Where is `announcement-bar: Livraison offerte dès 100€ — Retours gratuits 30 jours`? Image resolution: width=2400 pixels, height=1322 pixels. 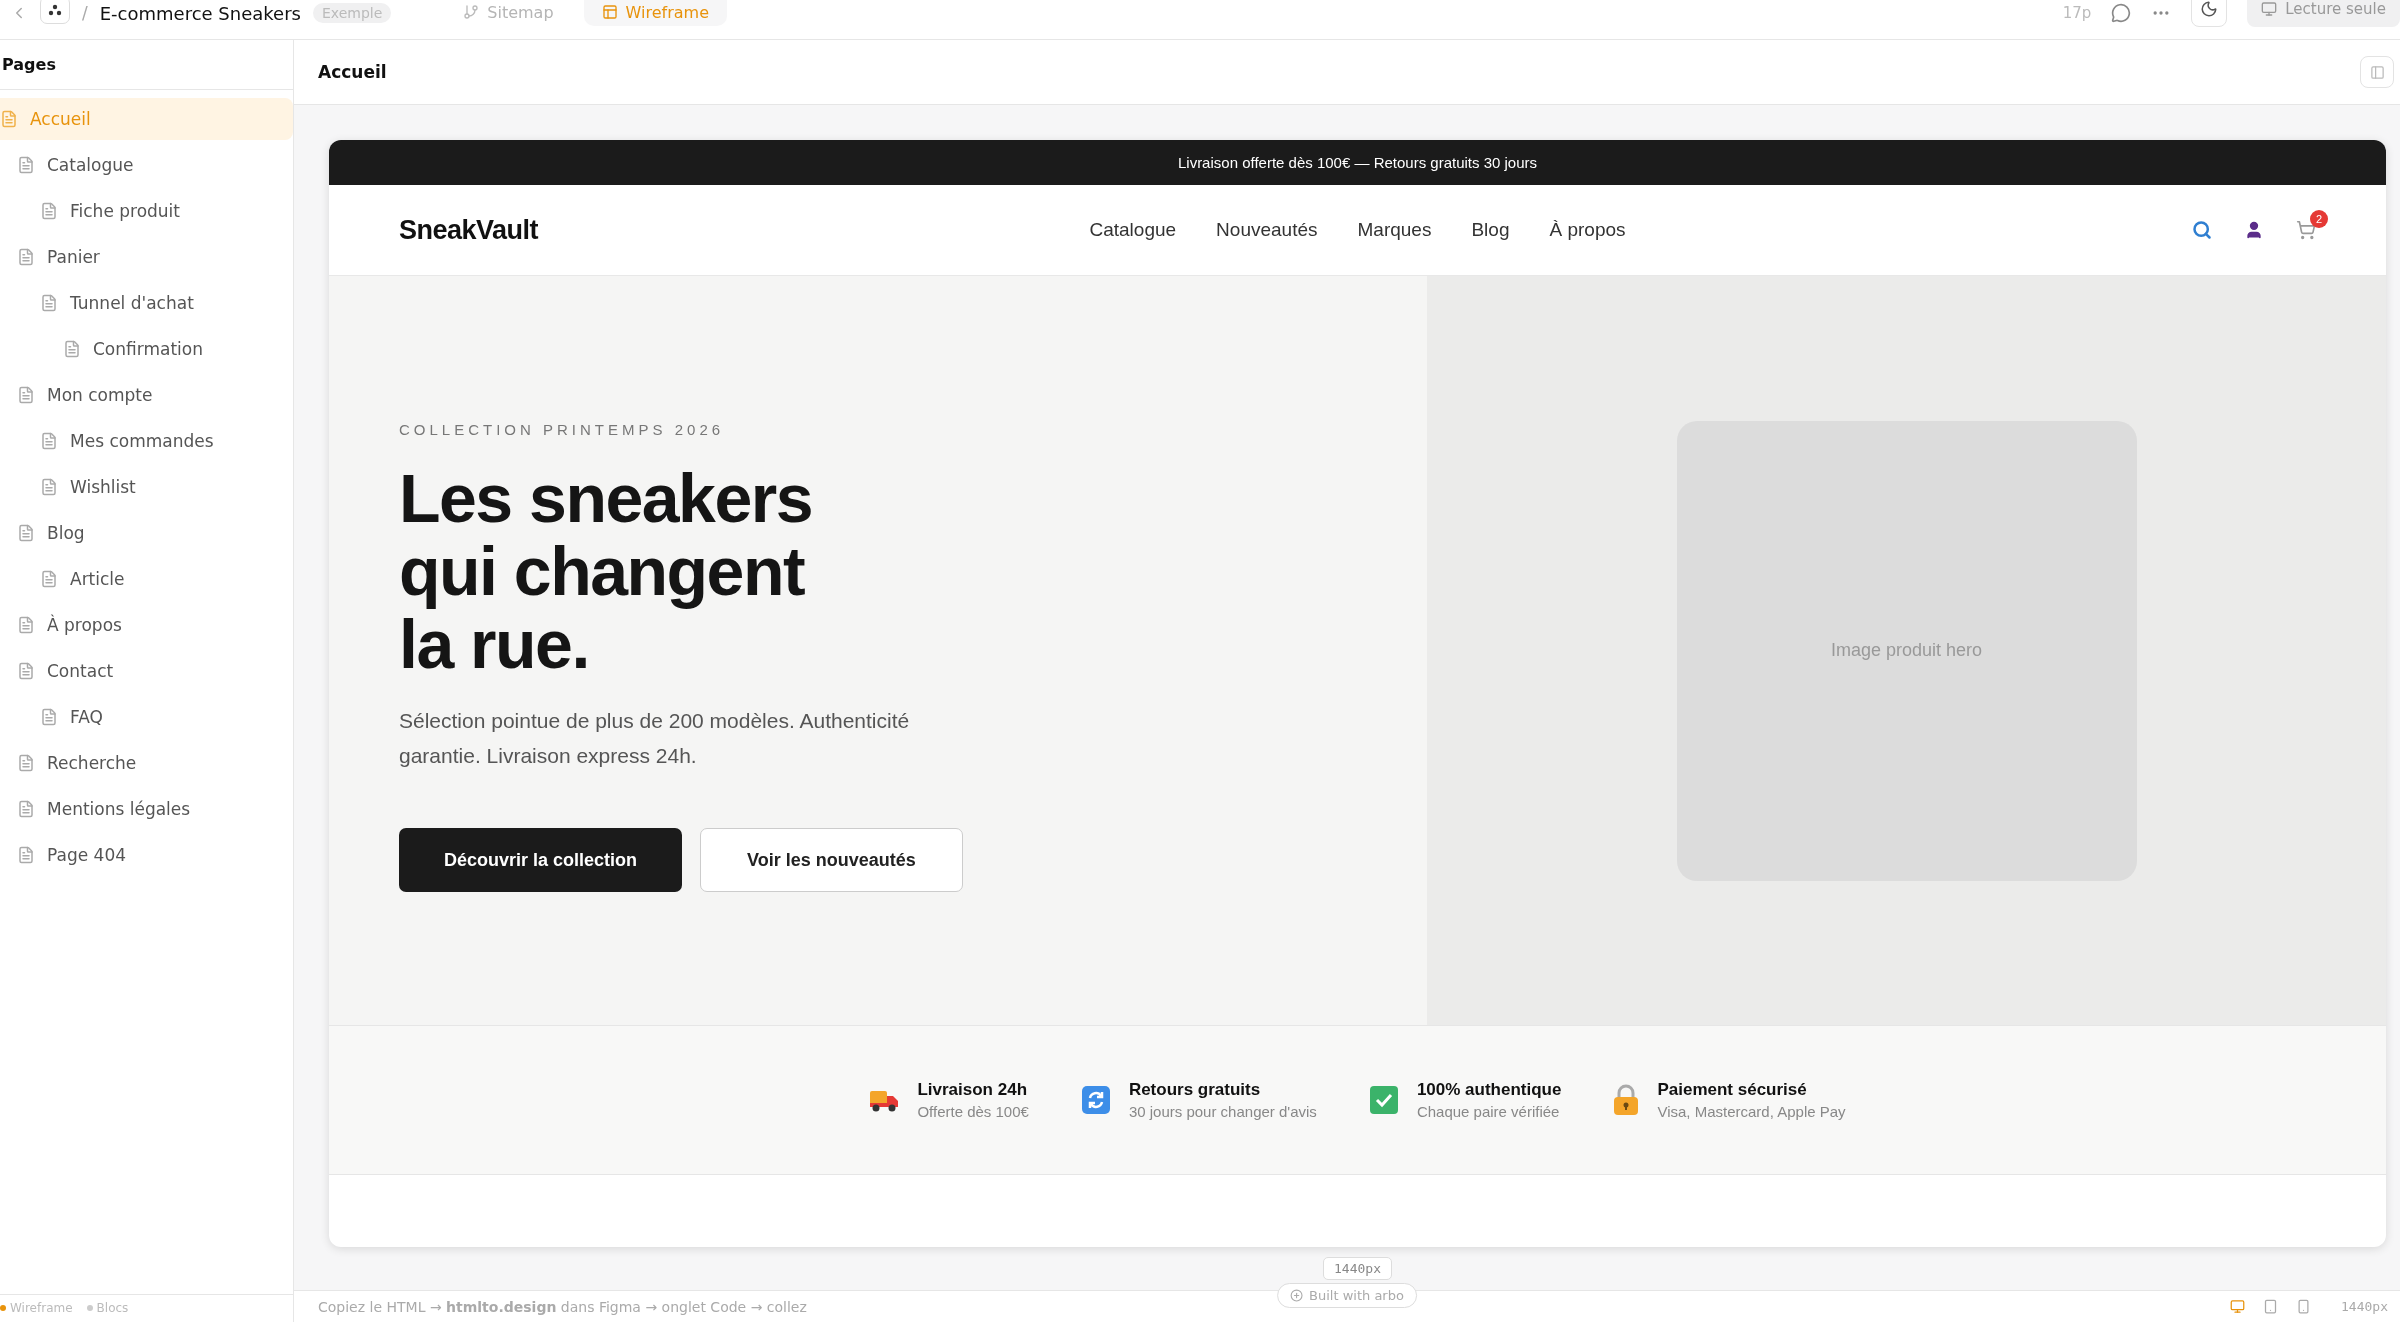 announcement-bar: Livraison offerte dès 100€ — Retours gratuits 30 jours is located at coordinates (1357, 162).